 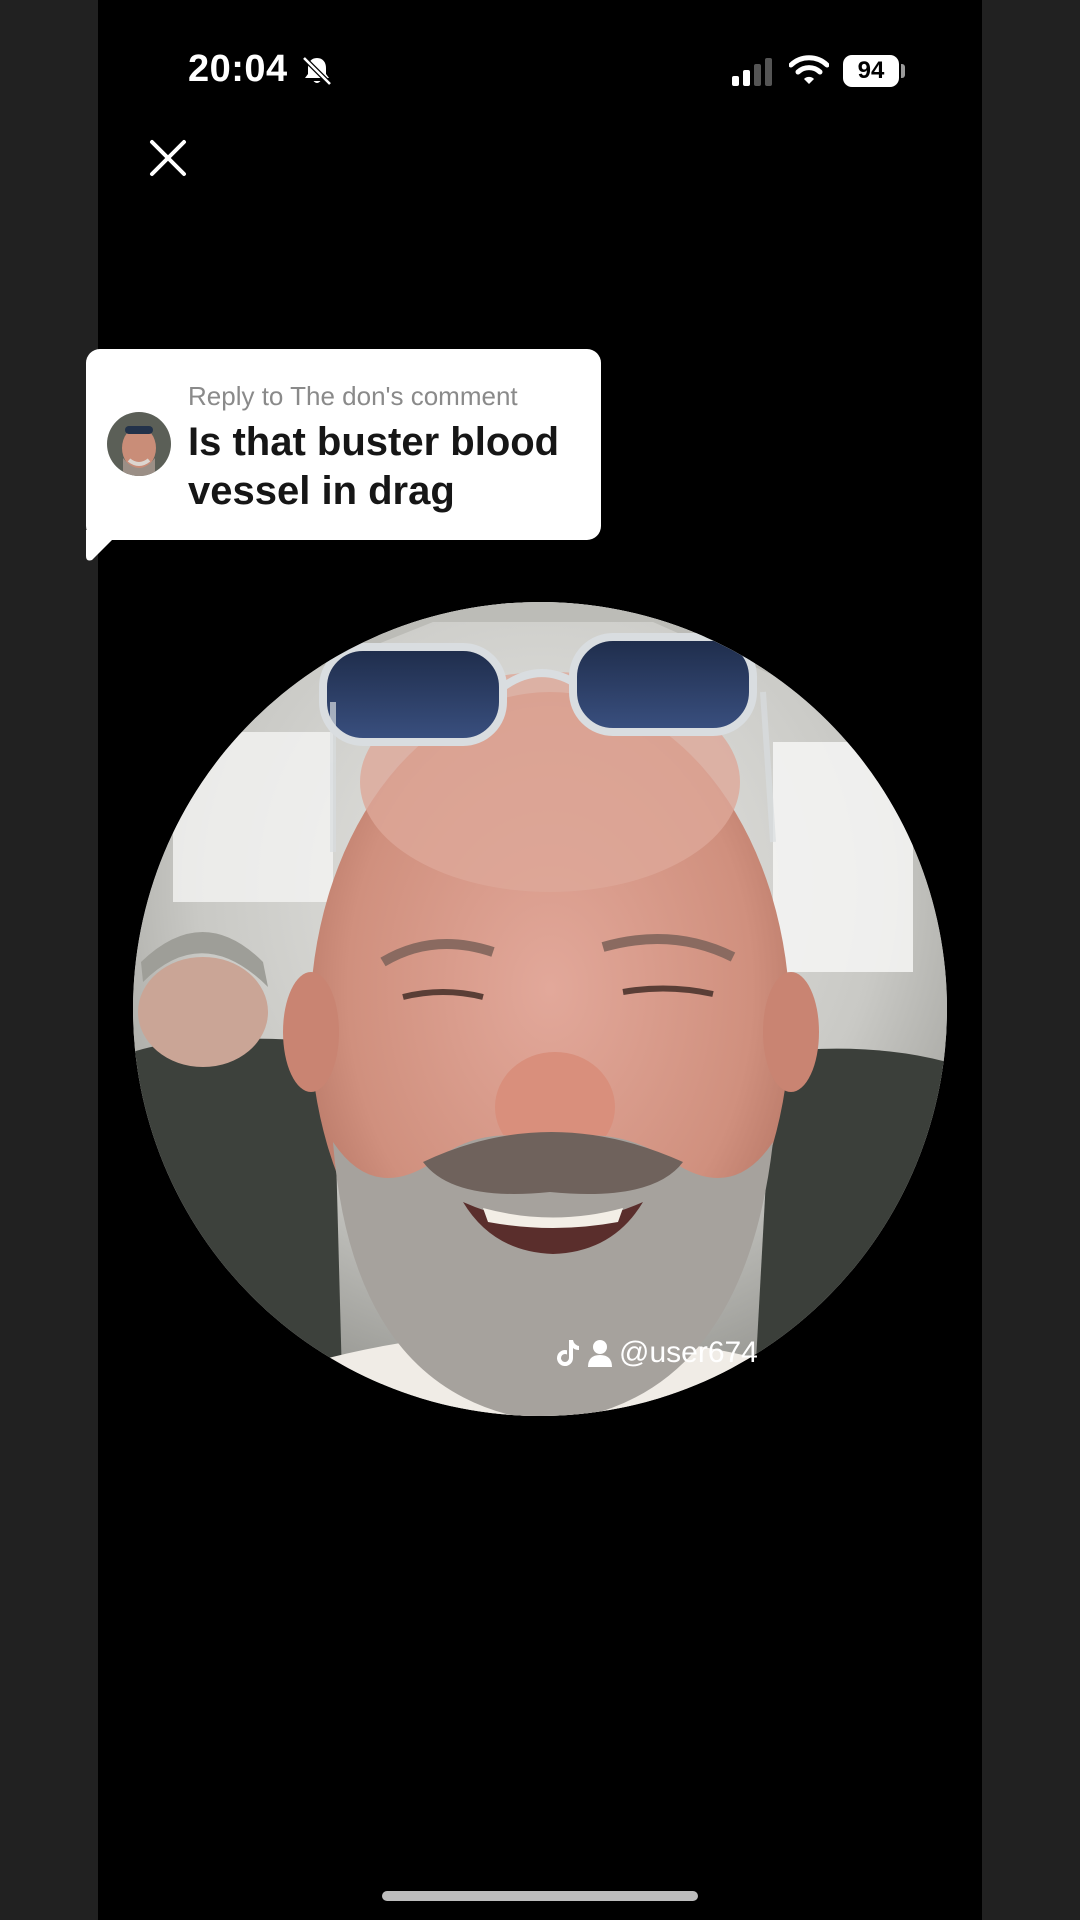 What do you see at coordinates (1031, 960) in the screenshot?
I see `right-letterbox` at bounding box center [1031, 960].